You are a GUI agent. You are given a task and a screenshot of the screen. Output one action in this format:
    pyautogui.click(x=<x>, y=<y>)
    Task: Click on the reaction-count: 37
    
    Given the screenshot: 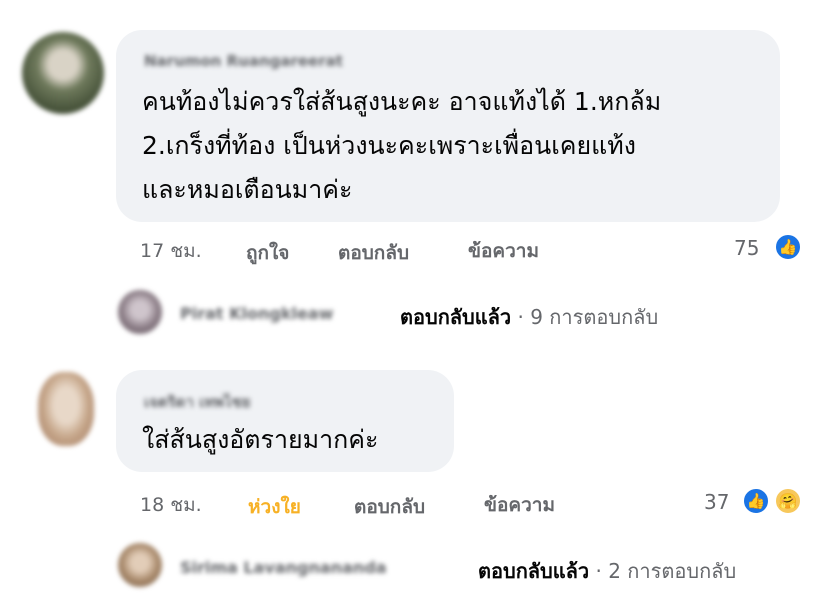 What is the action you would take?
    pyautogui.click(x=716, y=502)
    